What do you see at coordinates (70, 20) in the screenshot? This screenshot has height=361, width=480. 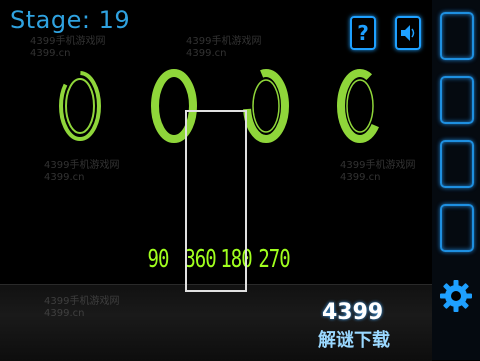 I see `stage-title: Stage: 19` at bounding box center [70, 20].